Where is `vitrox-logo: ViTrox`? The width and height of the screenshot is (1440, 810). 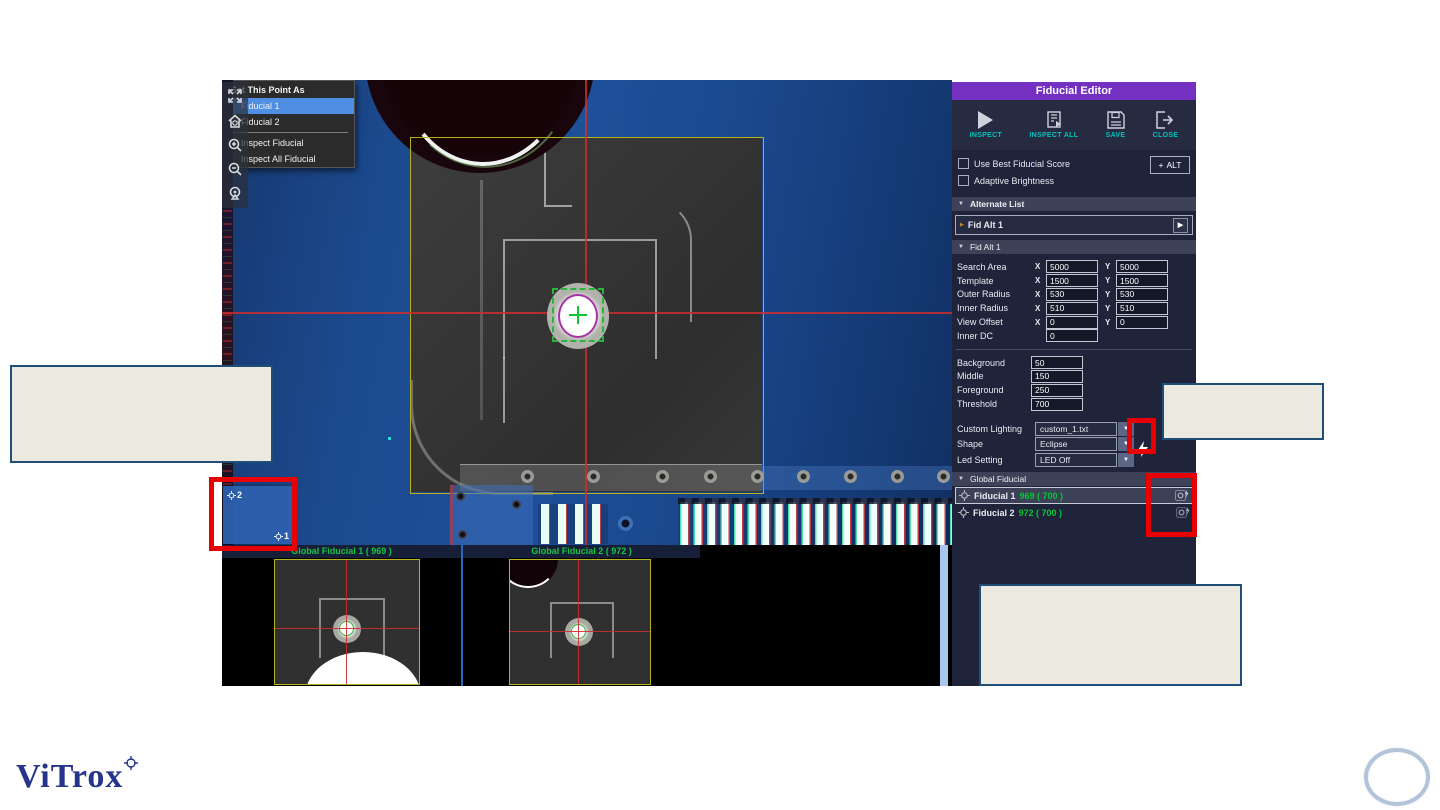
vitrox-logo: ViTrox is located at coordinates (77, 776).